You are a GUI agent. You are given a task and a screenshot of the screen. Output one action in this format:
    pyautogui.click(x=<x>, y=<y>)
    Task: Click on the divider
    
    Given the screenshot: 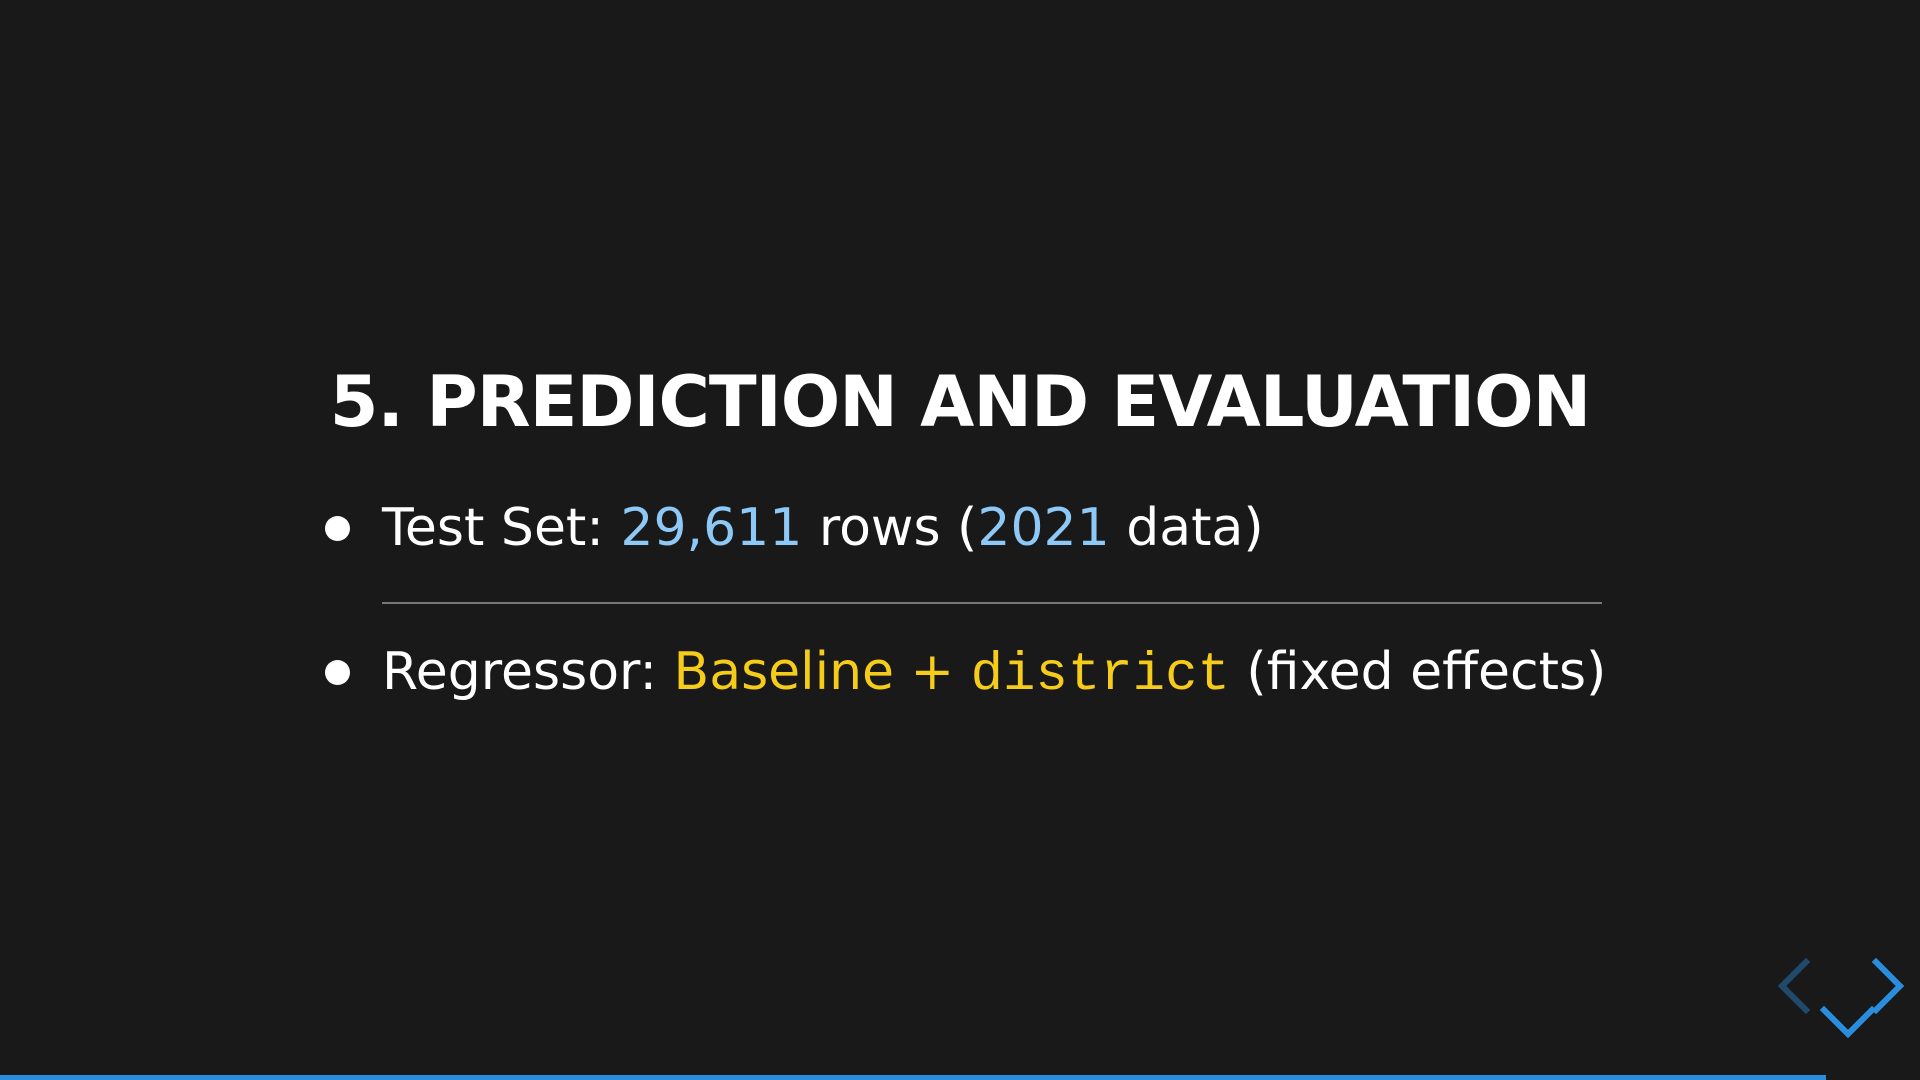 What is the action you would take?
    pyautogui.click(x=992, y=603)
    